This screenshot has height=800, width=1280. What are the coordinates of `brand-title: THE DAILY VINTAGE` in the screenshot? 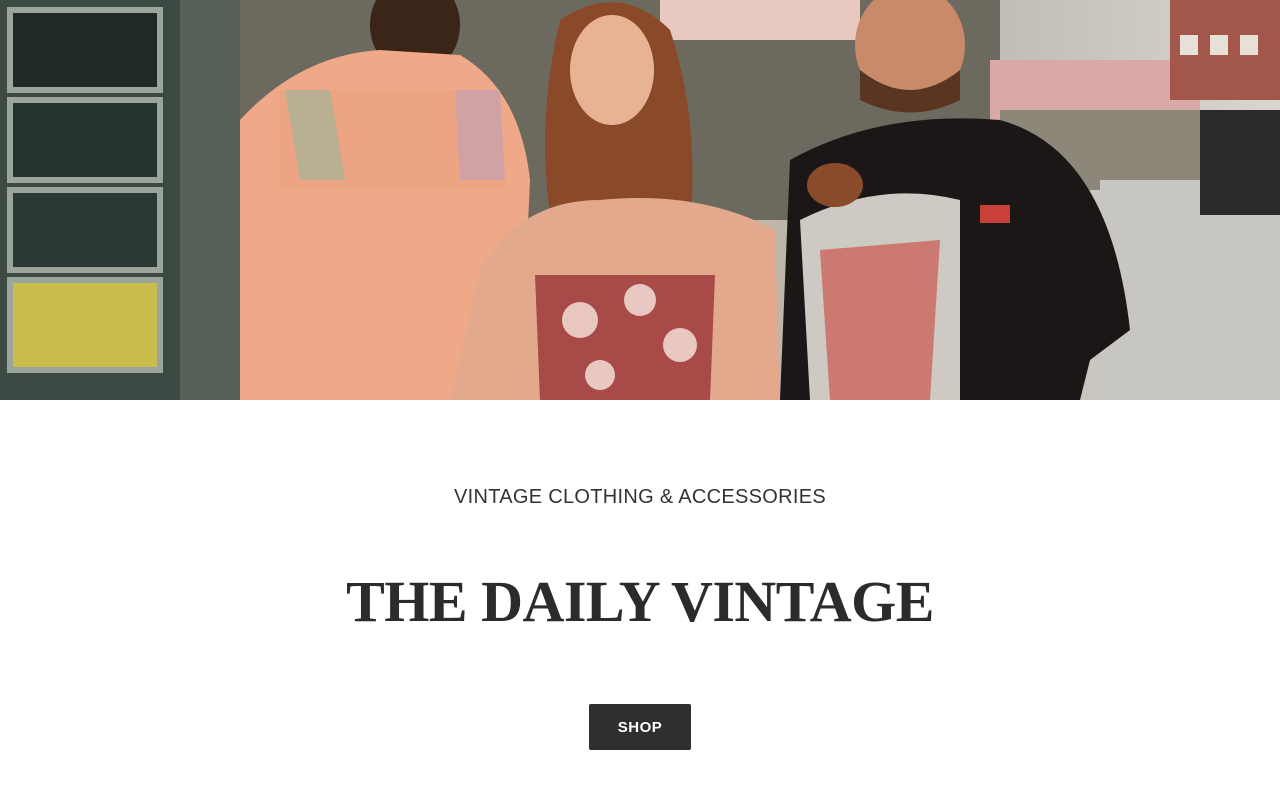 It's located at (640, 601).